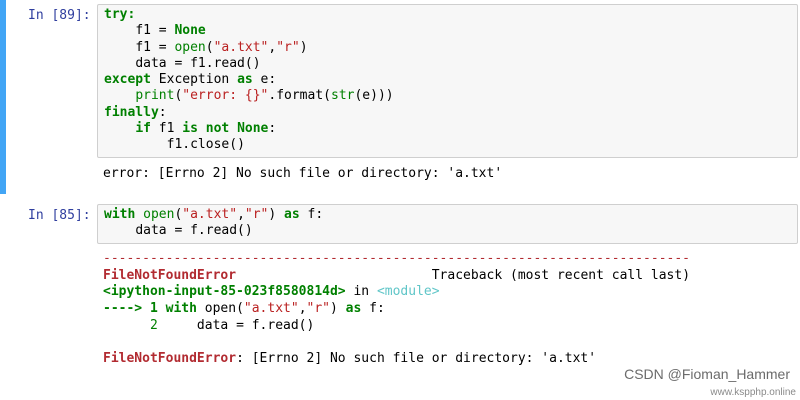  What do you see at coordinates (131, 112) in the screenshot?
I see `kw-finally: finally` at bounding box center [131, 112].